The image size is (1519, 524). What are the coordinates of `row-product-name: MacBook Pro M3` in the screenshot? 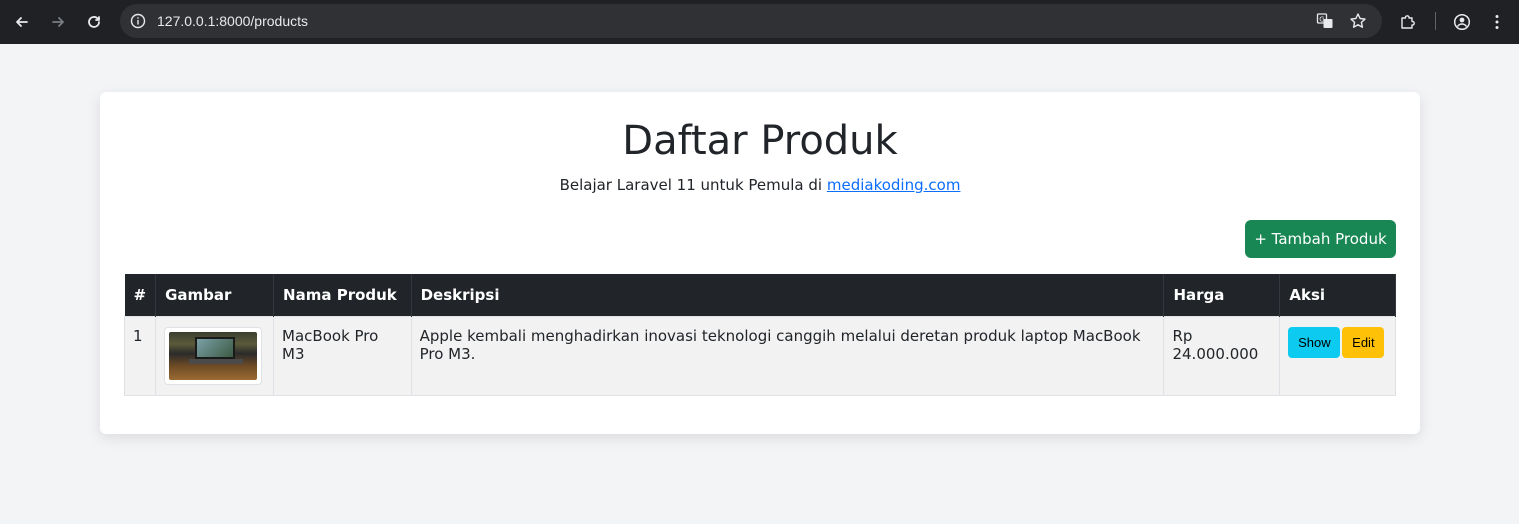 It's located at (342, 355).